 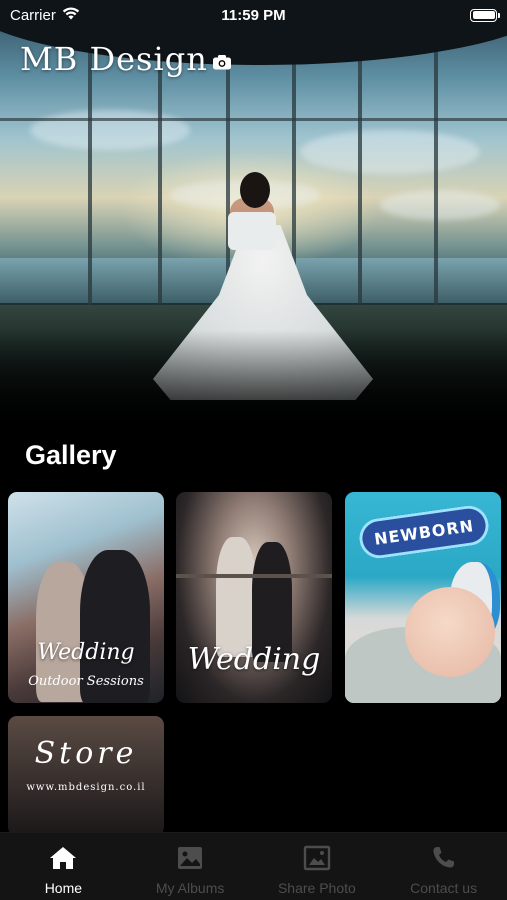 What do you see at coordinates (71, 455) in the screenshot?
I see `gallery-title: Gallery` at bounding box center [71, 455].